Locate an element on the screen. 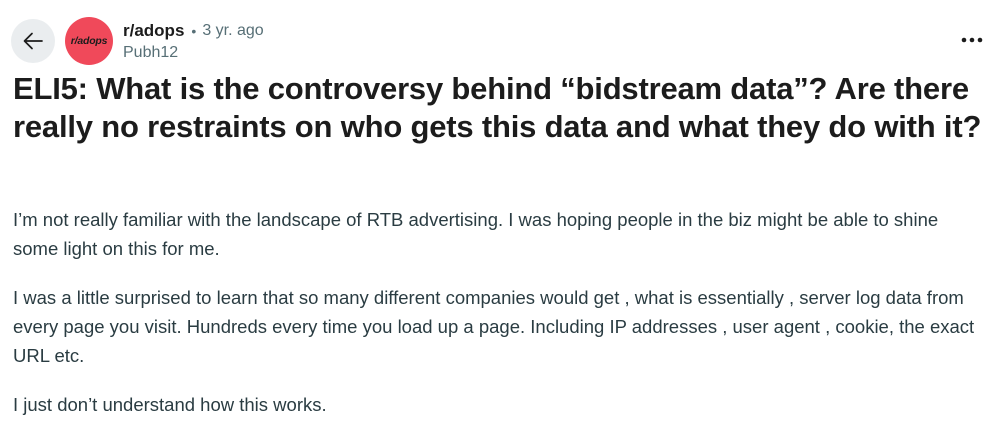 The width and height of the screenshot is (1000, 439). meta-line: r/adops • 3 yr. ago is located at coordinates (193, 31).